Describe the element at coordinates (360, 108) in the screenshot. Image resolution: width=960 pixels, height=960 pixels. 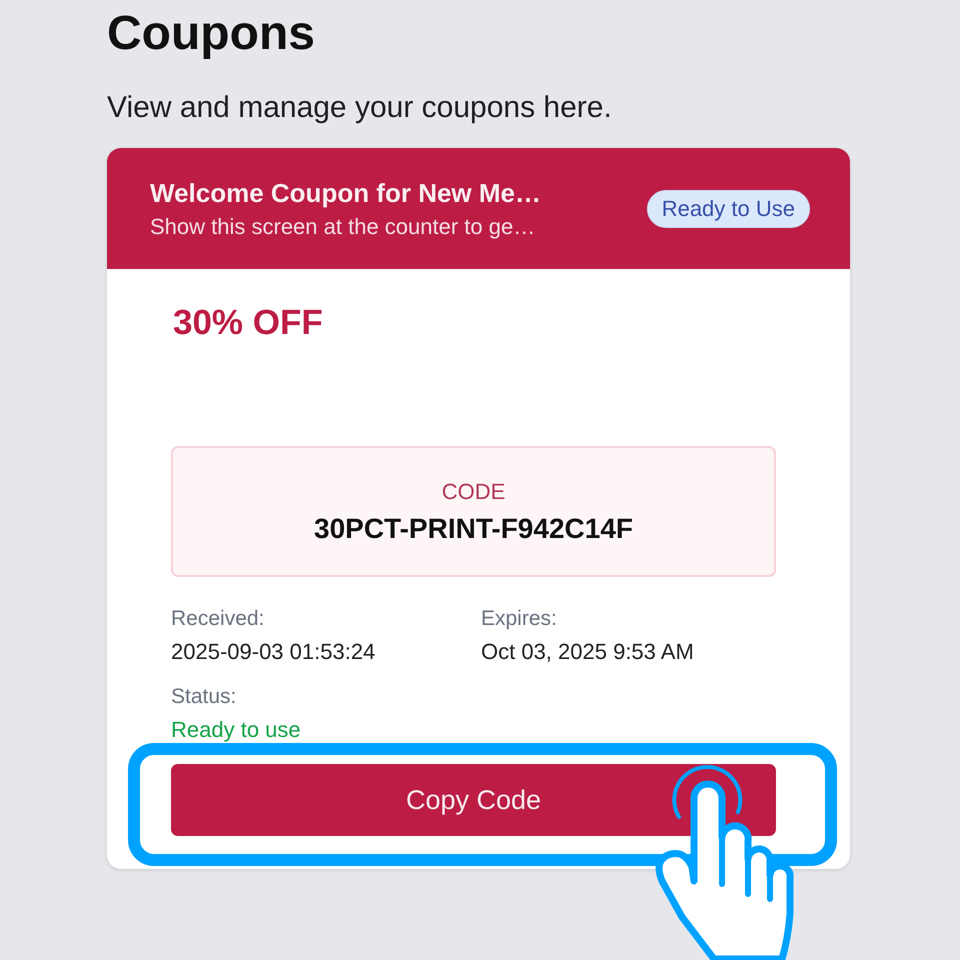
I see `page-subtitle: View and manage your coupons here.` at that location.